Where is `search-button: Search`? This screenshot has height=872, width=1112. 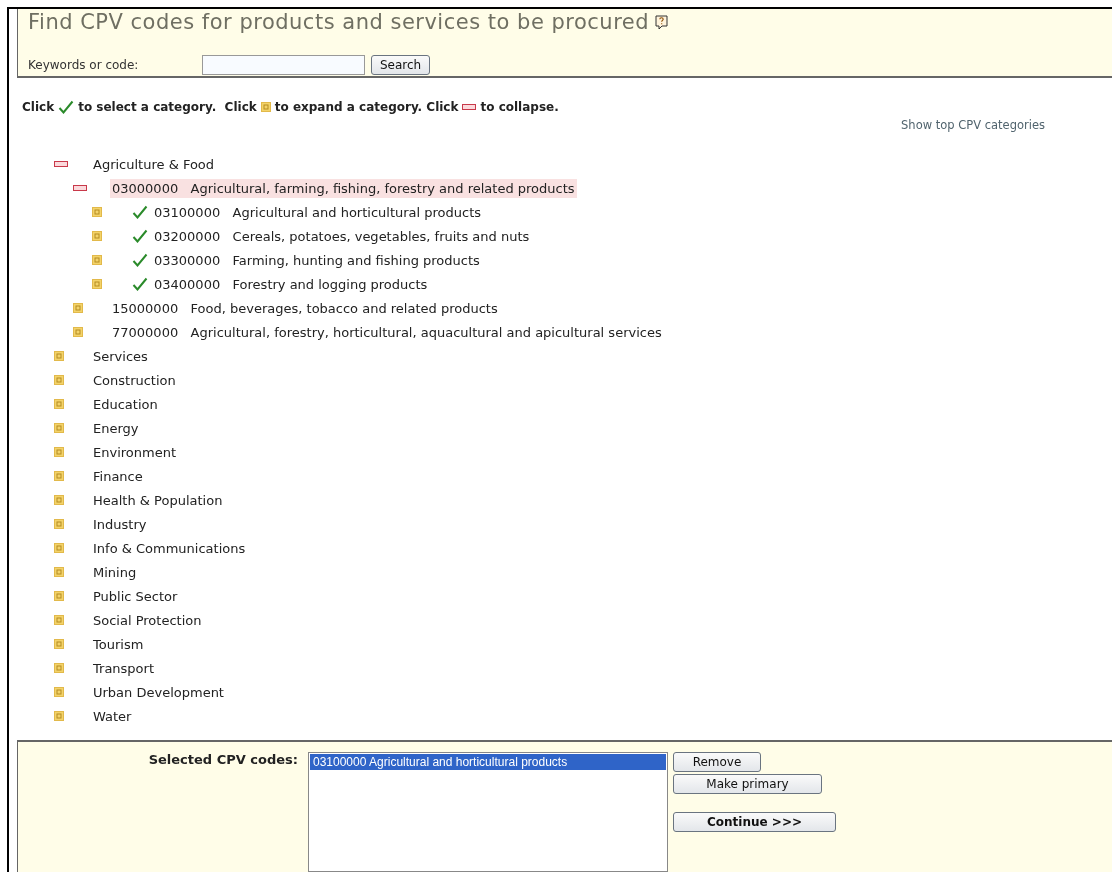 search-button: Search is located at coordinates (401, 65).